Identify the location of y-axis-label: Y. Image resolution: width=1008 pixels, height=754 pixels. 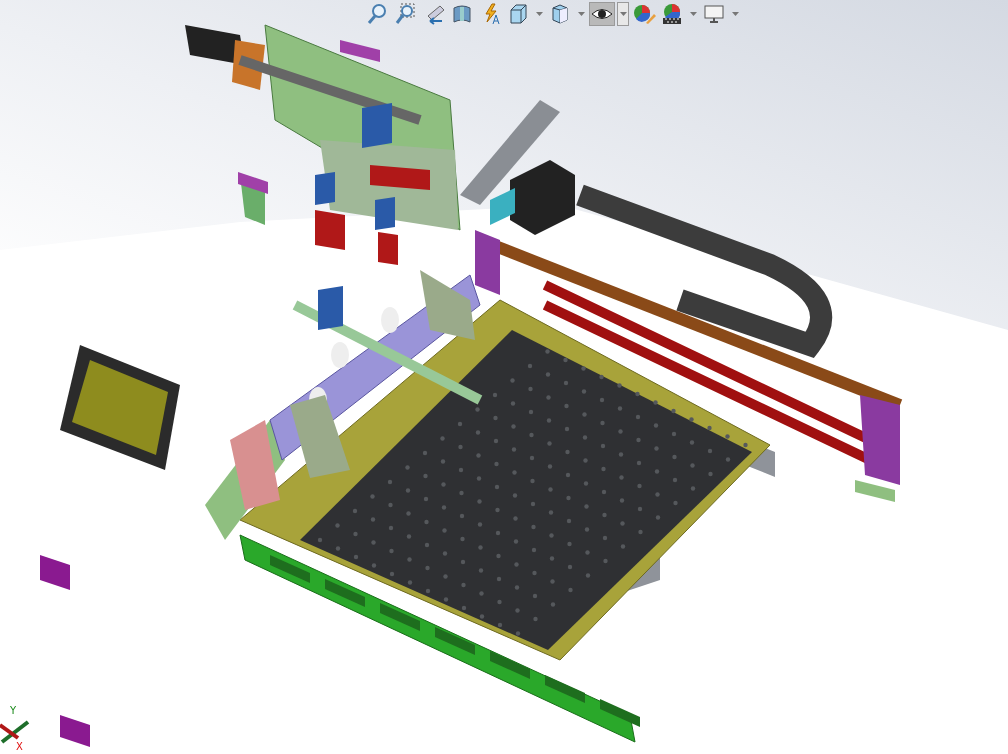
(13, 710).